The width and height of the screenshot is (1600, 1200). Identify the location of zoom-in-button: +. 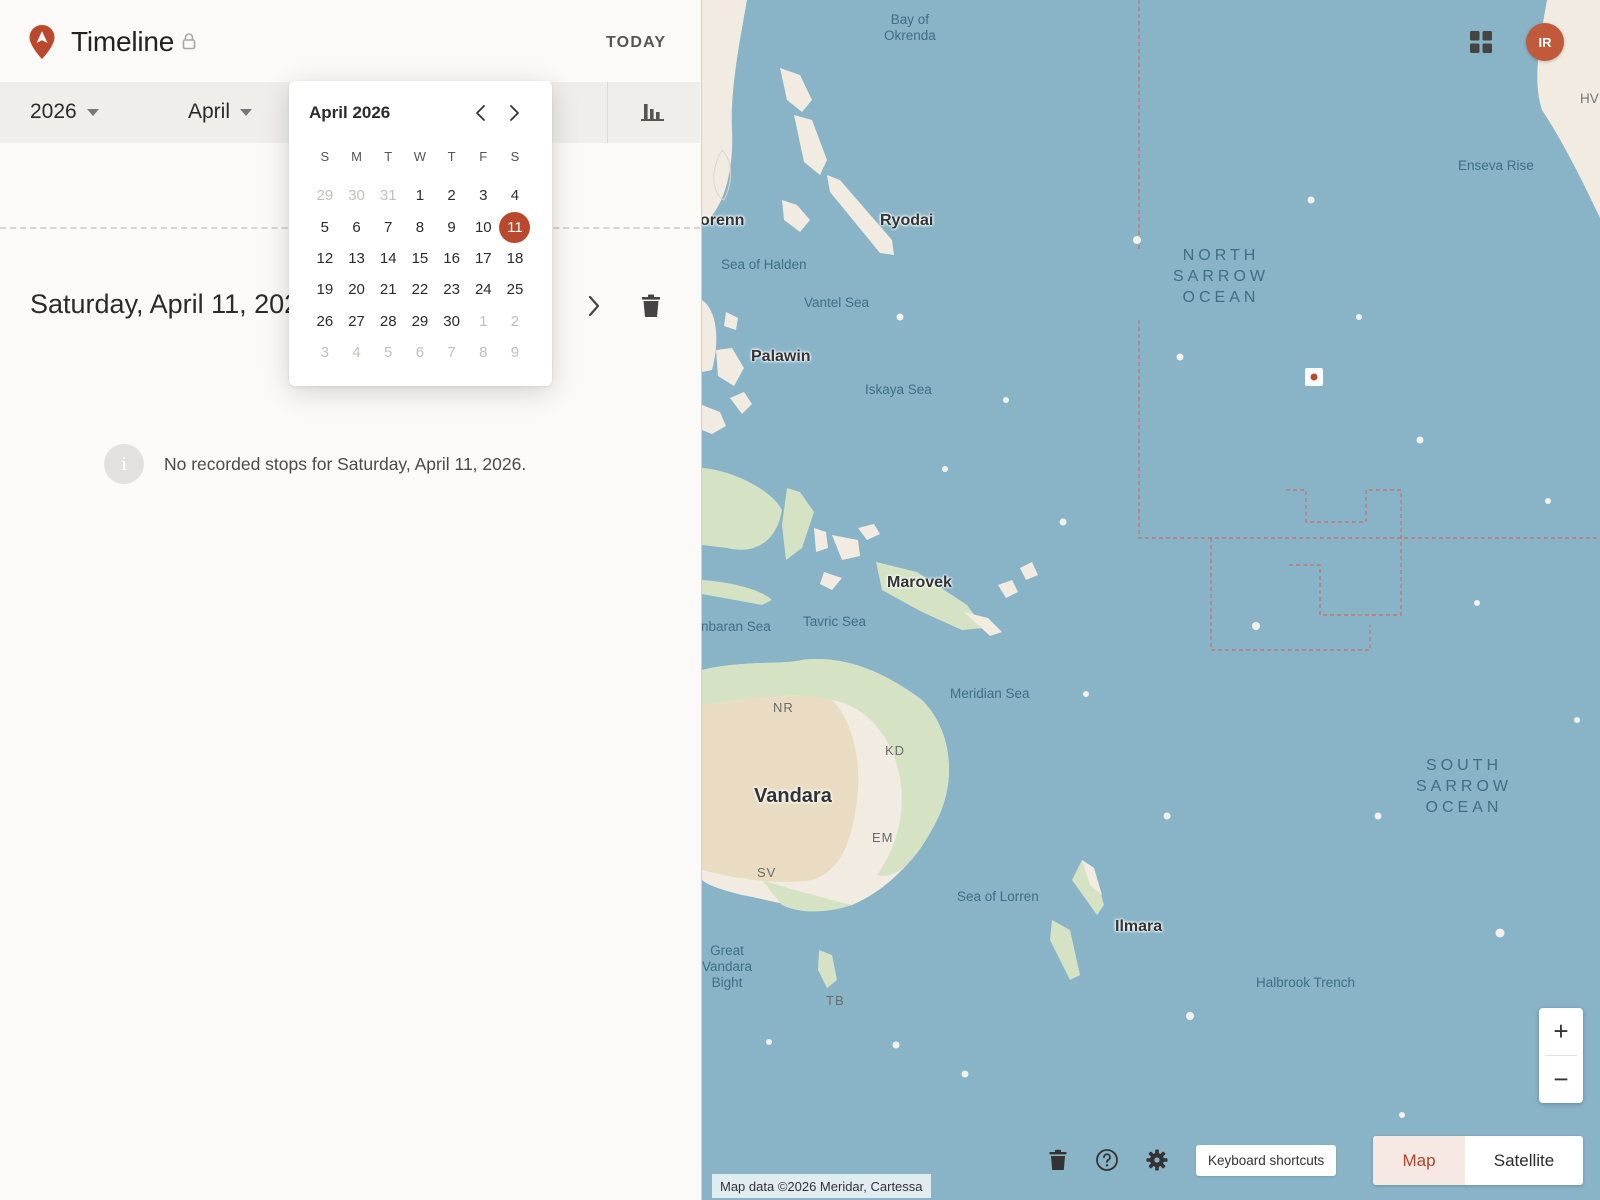
(1561, 1031).